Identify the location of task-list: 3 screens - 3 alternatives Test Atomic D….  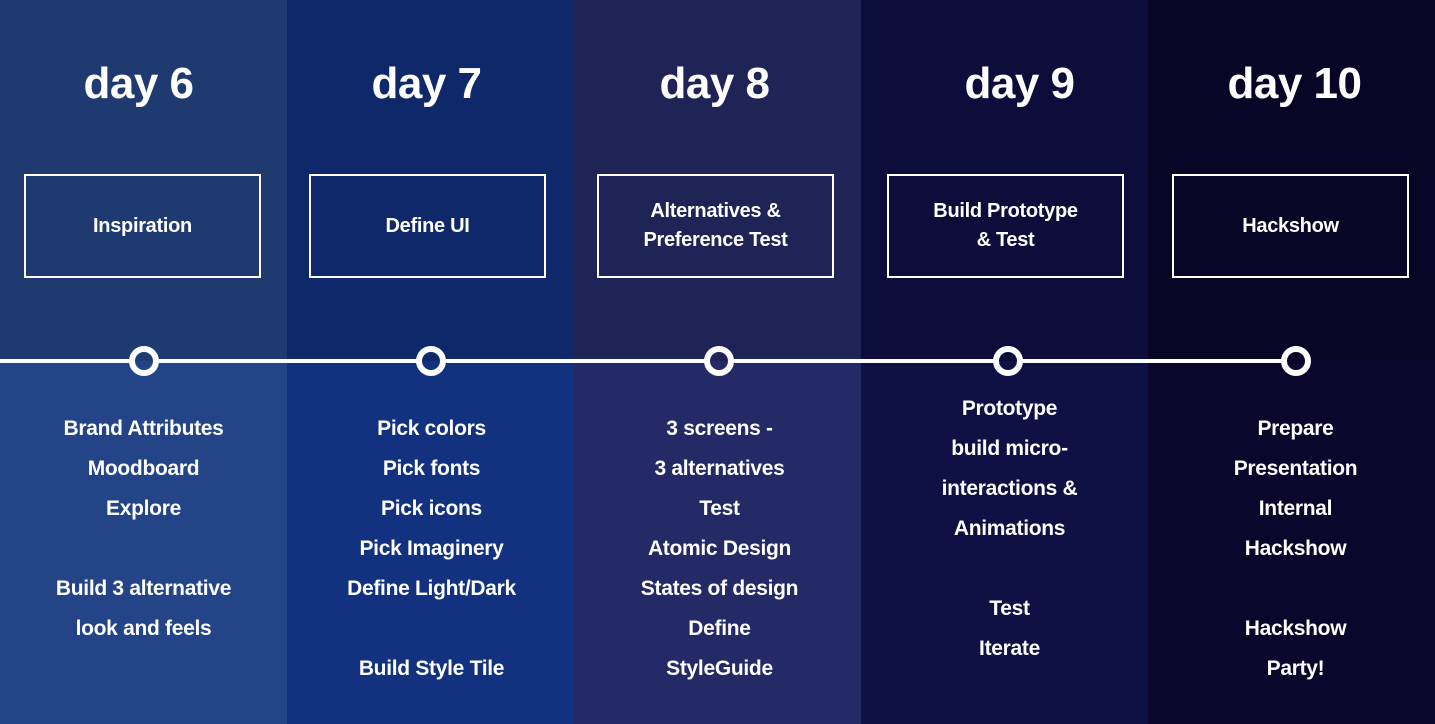
(719, 549).